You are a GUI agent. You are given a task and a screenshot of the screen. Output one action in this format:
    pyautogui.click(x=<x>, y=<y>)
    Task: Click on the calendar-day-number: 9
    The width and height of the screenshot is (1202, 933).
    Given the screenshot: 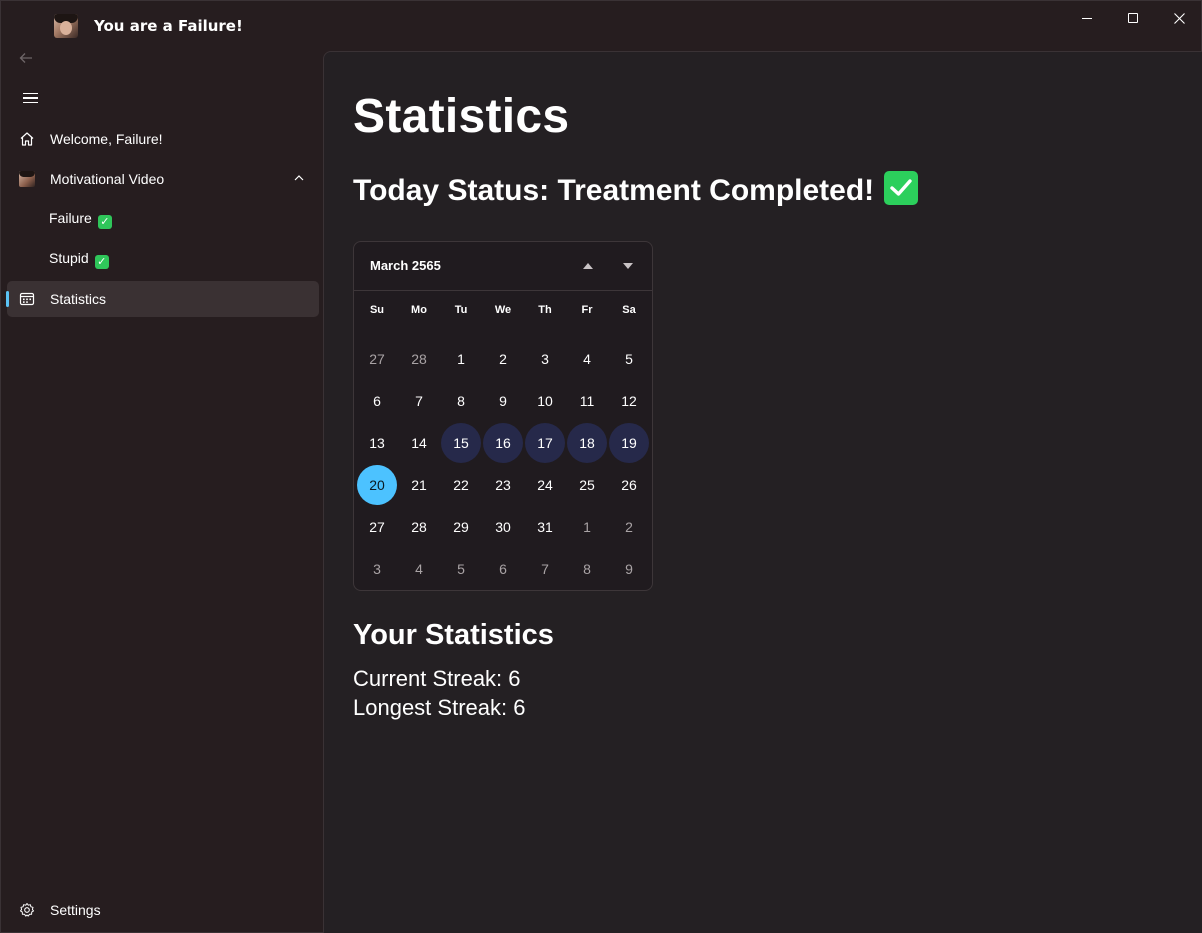 What is the action you would take?
    pyautogui.click(x=629, y=569)
    